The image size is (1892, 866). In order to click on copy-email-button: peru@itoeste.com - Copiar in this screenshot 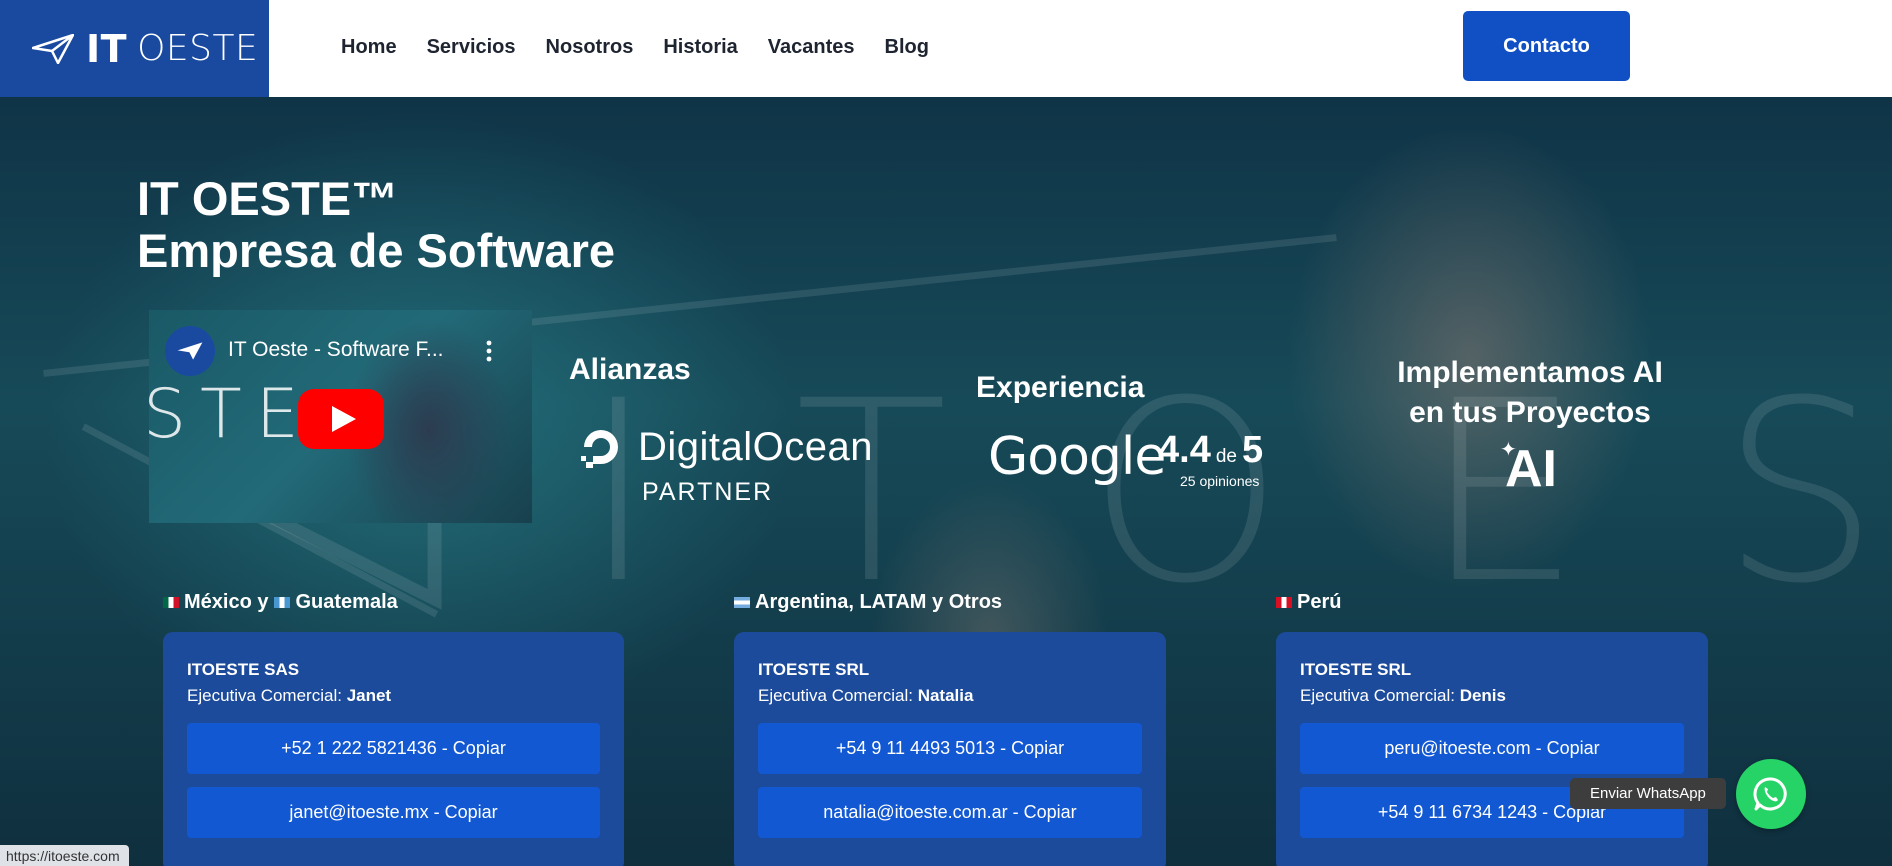, I will do `click(1492, 748)`.